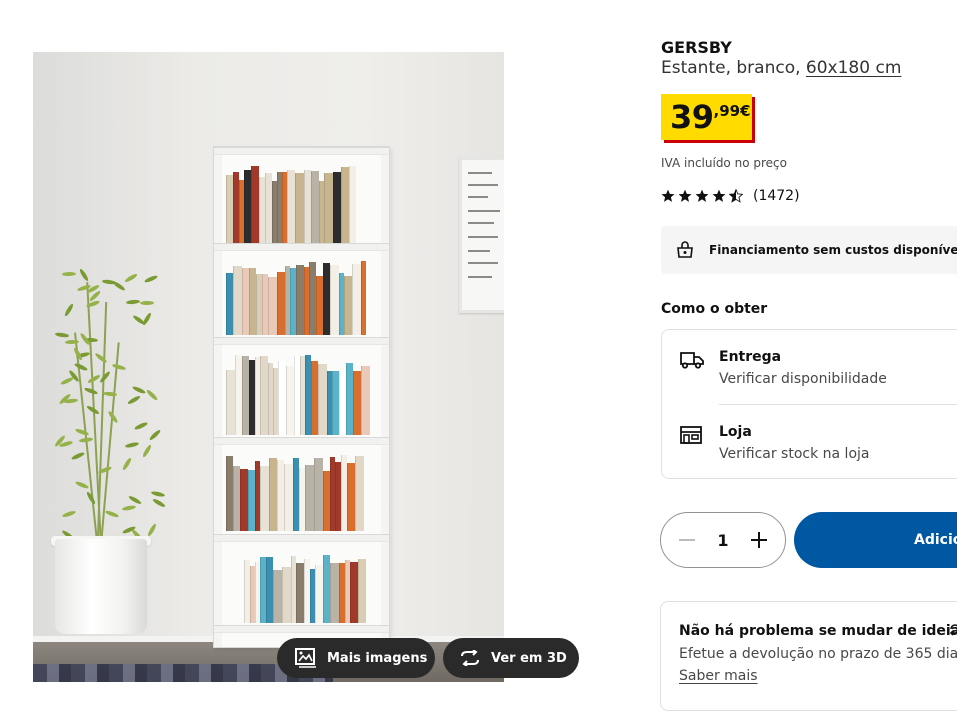 Image resolution: width=957 pixels, height=711 pixels. I want to click on half-star-icon, so click(736, 196).